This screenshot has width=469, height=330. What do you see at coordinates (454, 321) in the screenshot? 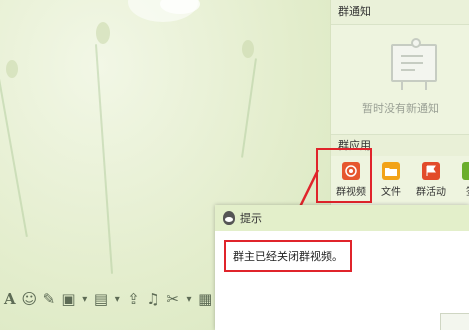
I see `ok-button` at bounding box center [454, 321].